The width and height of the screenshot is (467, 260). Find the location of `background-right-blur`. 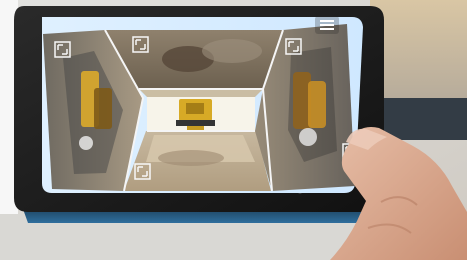

background-right-blur is located at coordinates (418, 49).